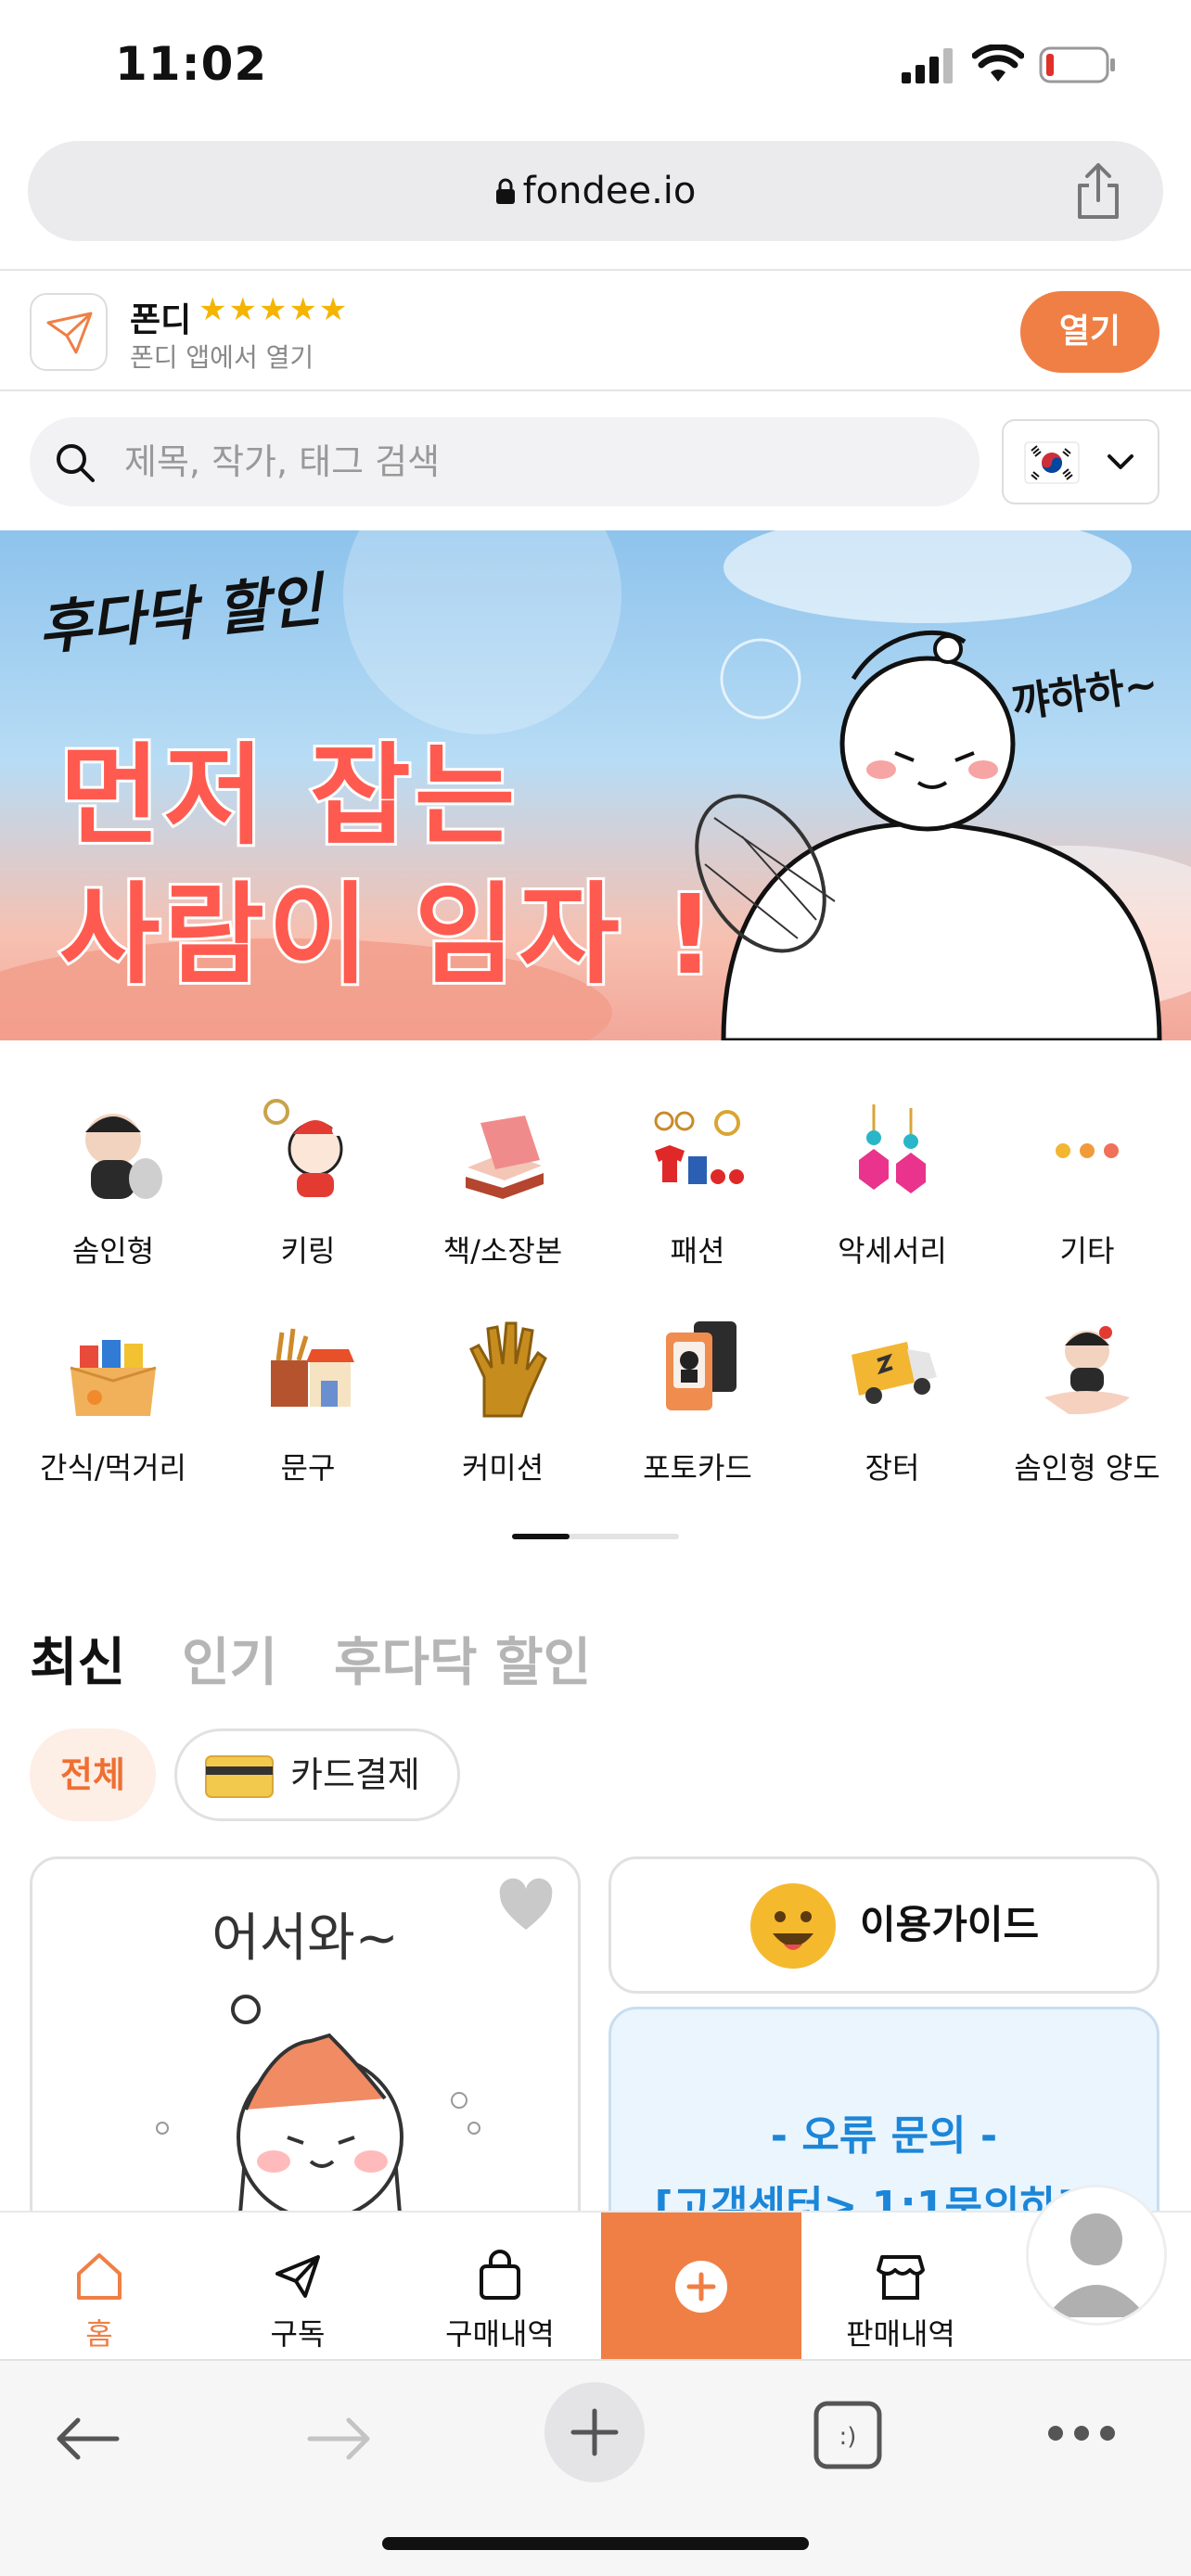  I want to click on tabs-icon: :), so click(848, 2435).